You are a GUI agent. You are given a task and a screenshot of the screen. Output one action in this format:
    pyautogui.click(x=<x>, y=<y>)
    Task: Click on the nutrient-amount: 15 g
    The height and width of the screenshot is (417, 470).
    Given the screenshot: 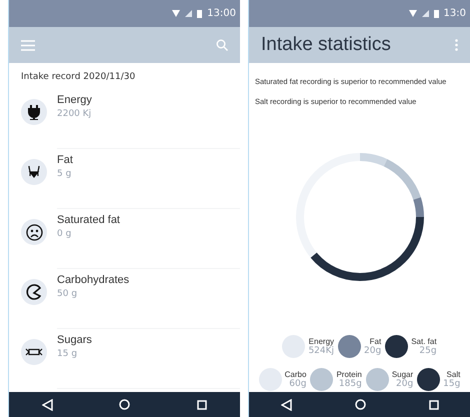 What is the action you would take?
    pyautogui.click(x=67, y=354)
    